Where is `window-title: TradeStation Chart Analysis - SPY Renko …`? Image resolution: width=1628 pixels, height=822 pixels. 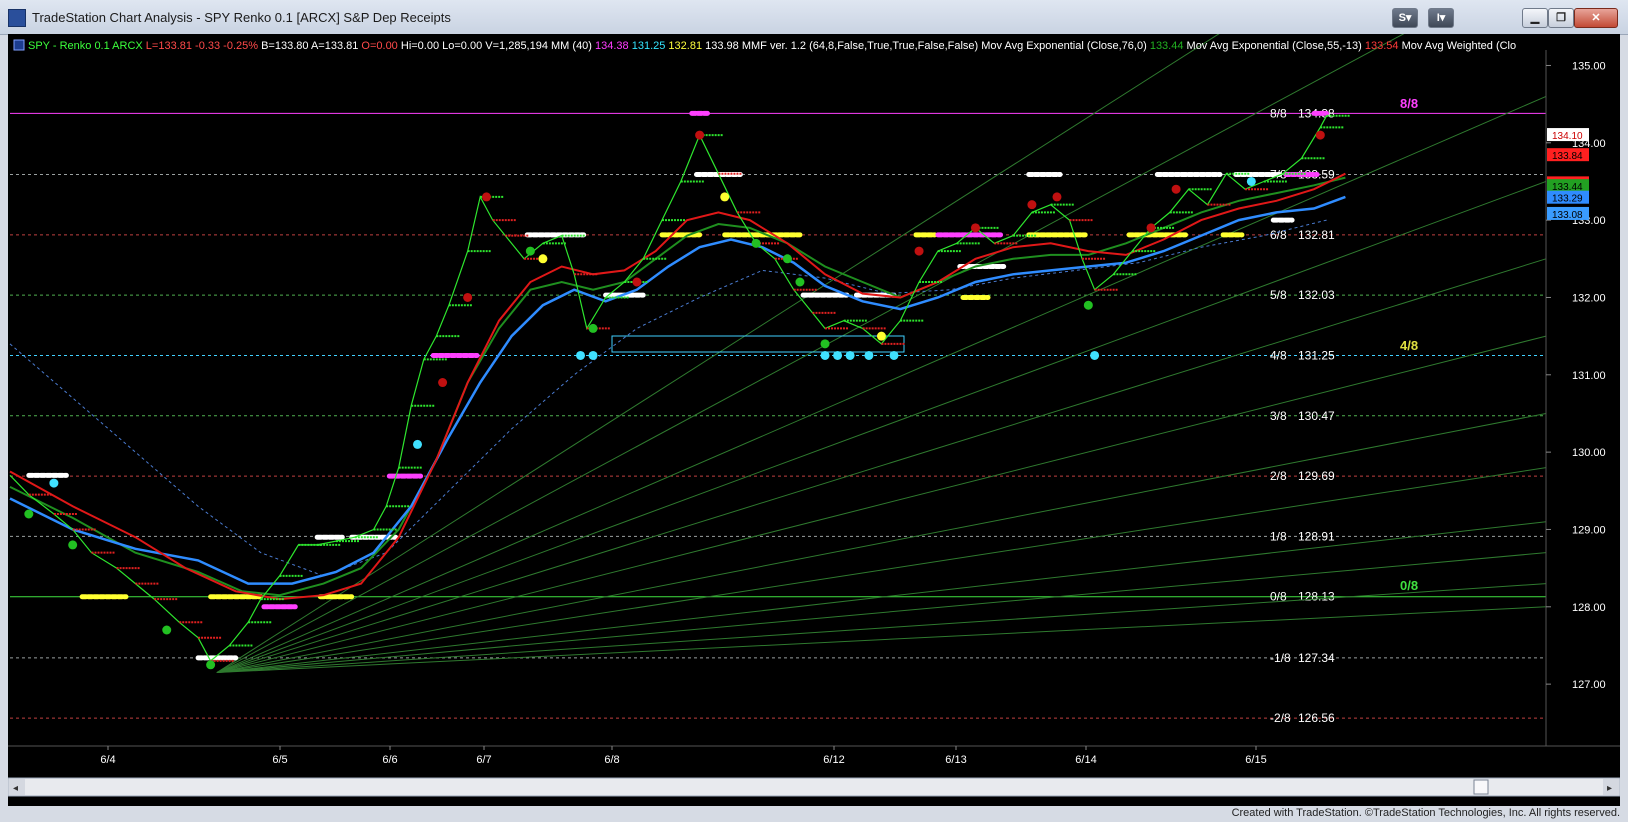 window-title: TradeStation Chart Analysis - SPY Renko … is located at coordinates (241, 17).